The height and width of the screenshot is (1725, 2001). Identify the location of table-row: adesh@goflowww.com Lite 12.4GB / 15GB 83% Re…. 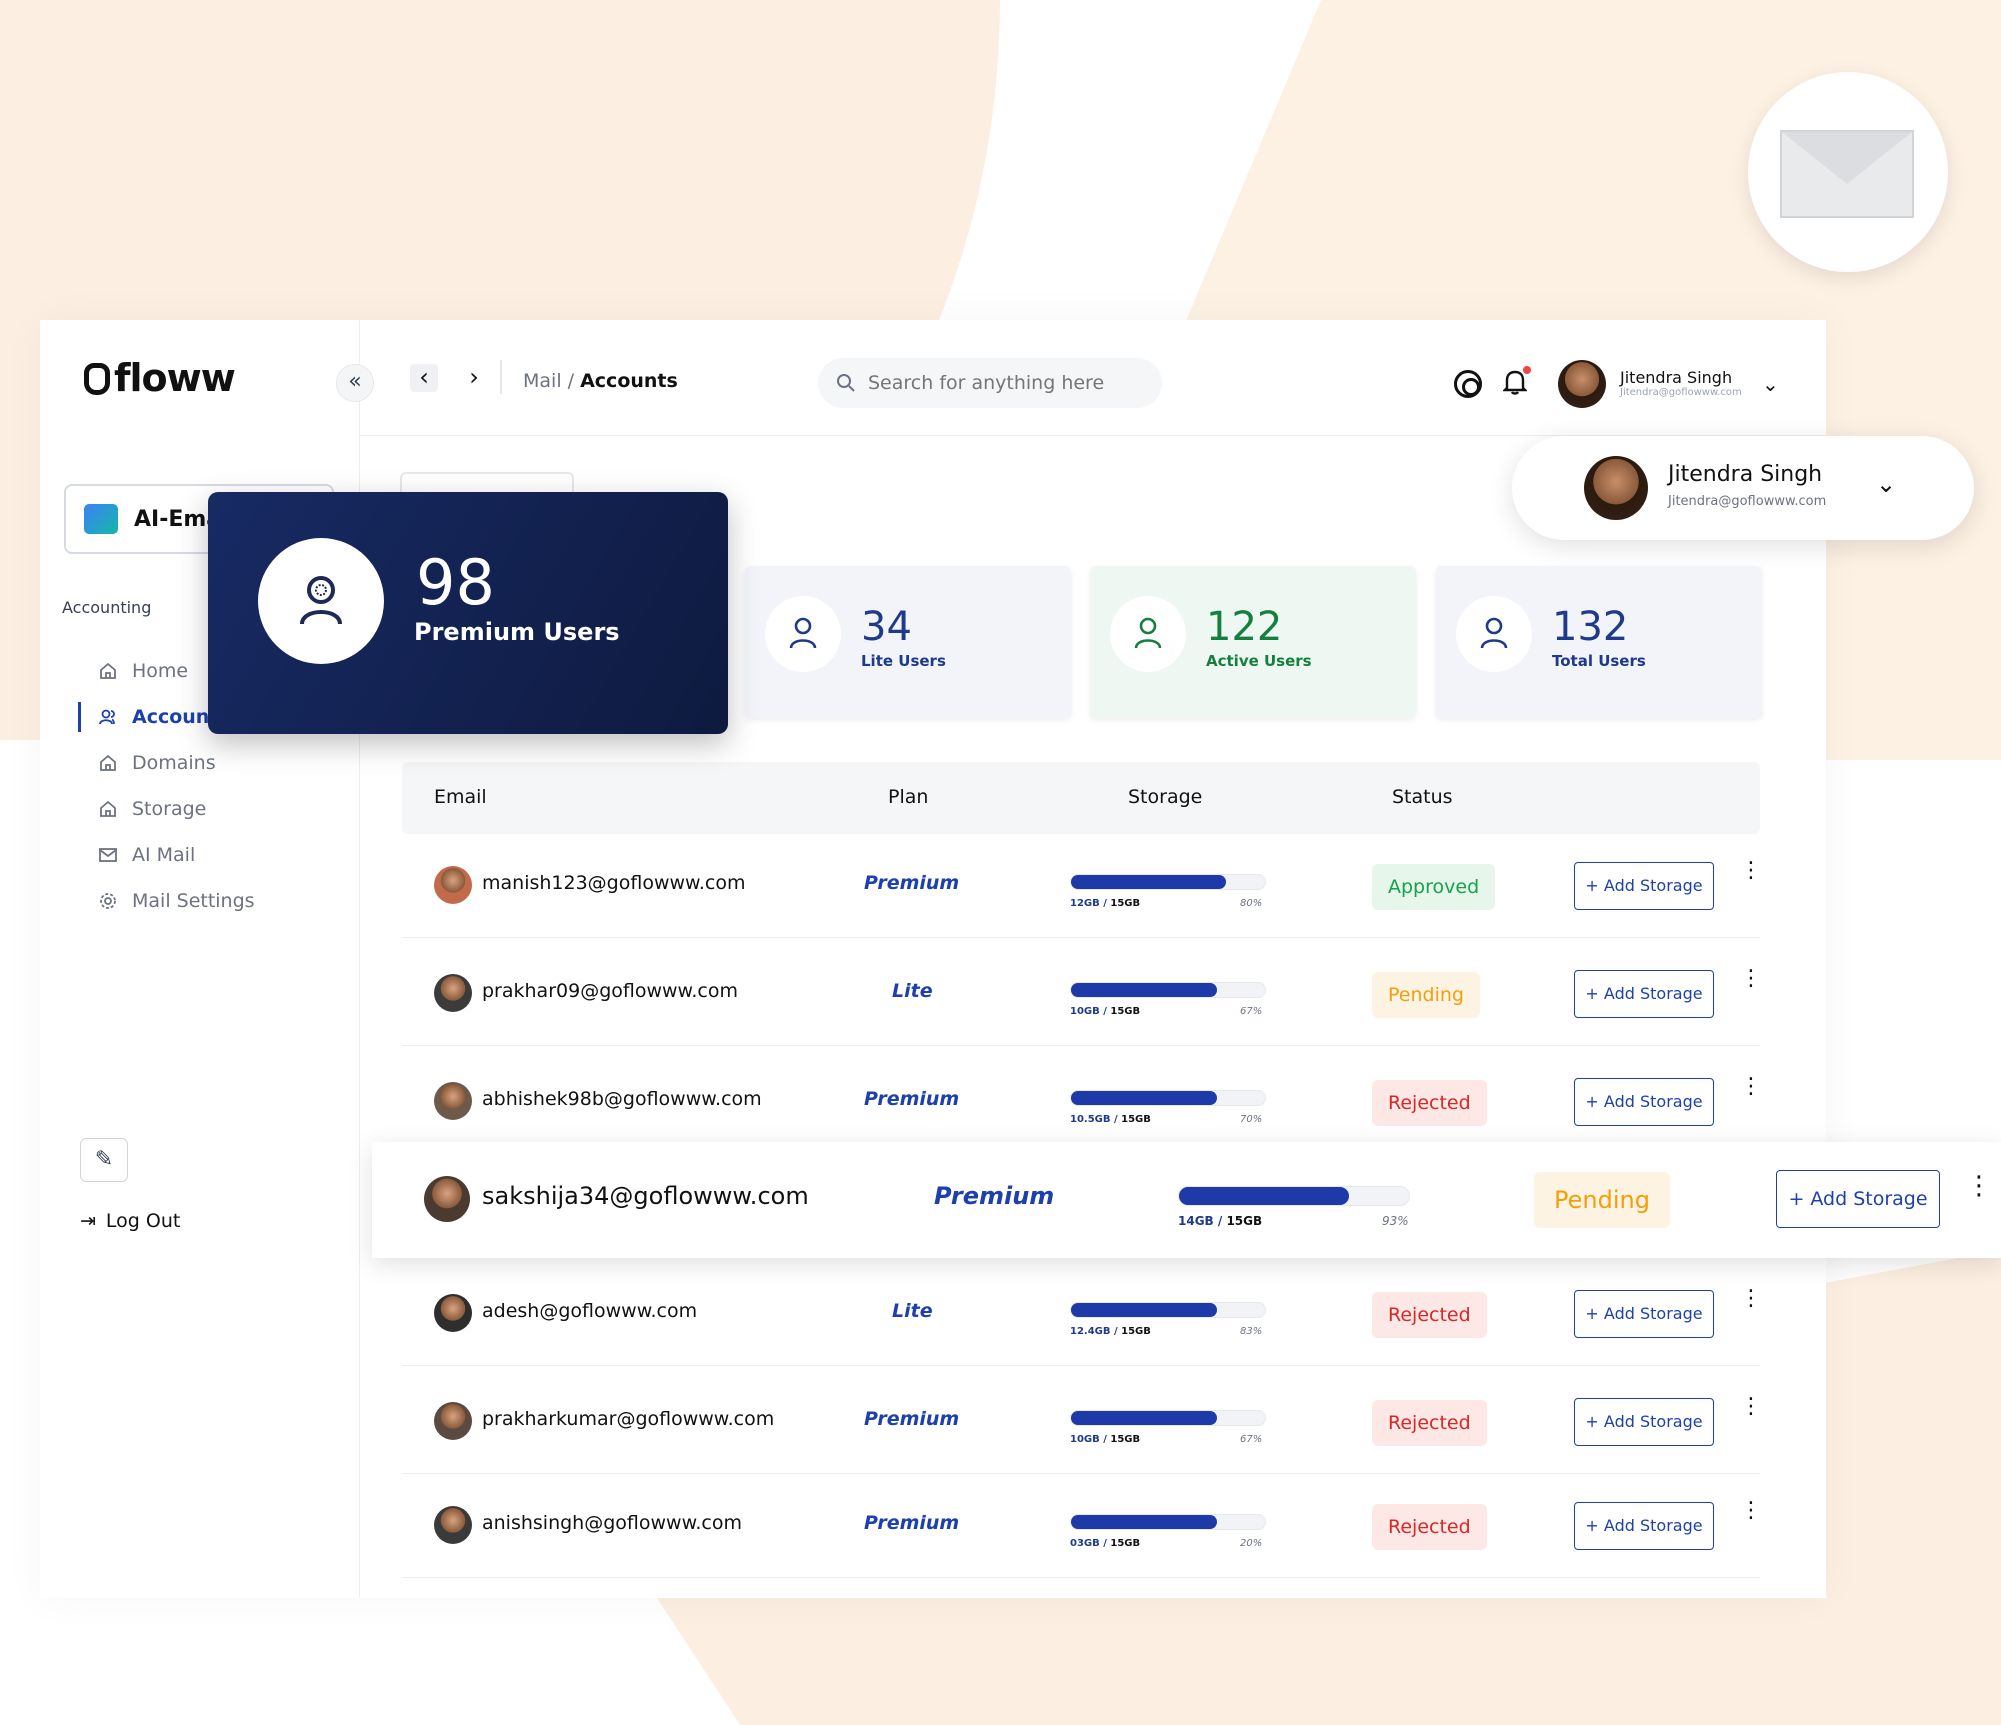
(1082, 1313).